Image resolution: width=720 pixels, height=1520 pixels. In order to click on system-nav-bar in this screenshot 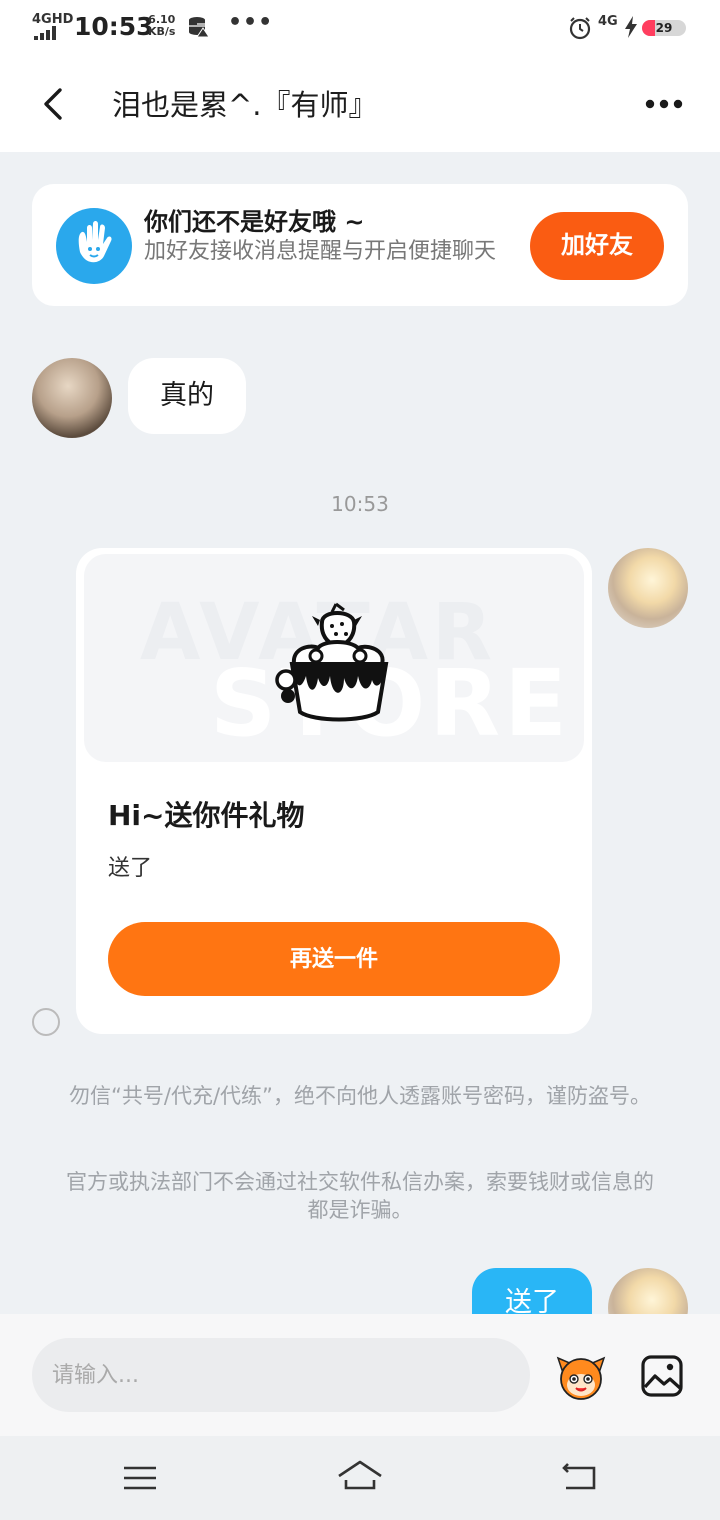, I will do `click(360, 1478)`.